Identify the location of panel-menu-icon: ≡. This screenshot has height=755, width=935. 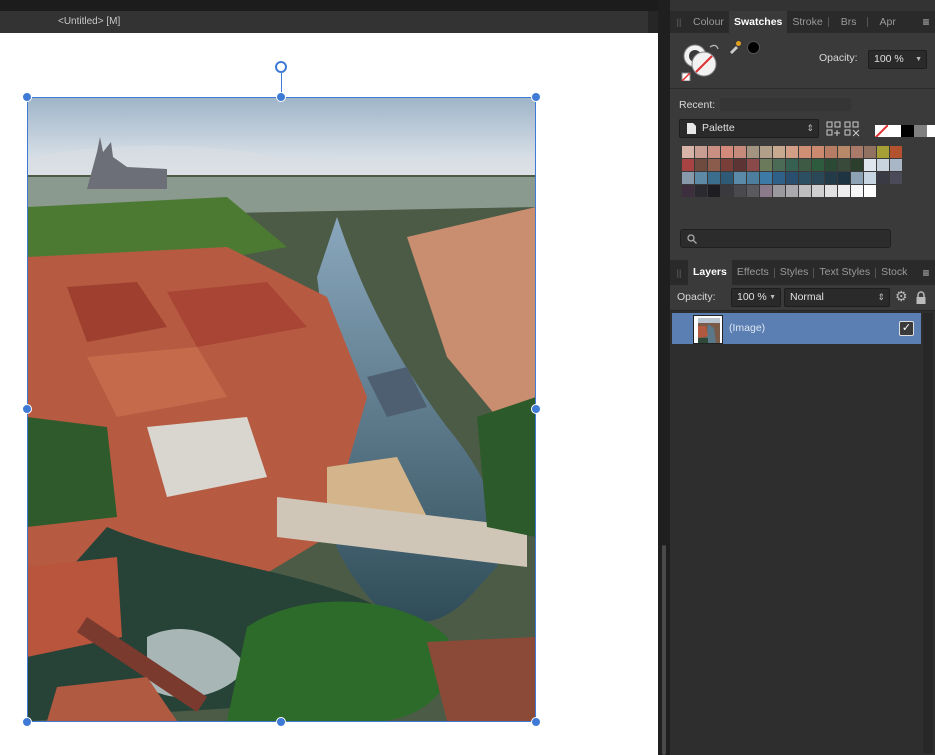
(926, 22).